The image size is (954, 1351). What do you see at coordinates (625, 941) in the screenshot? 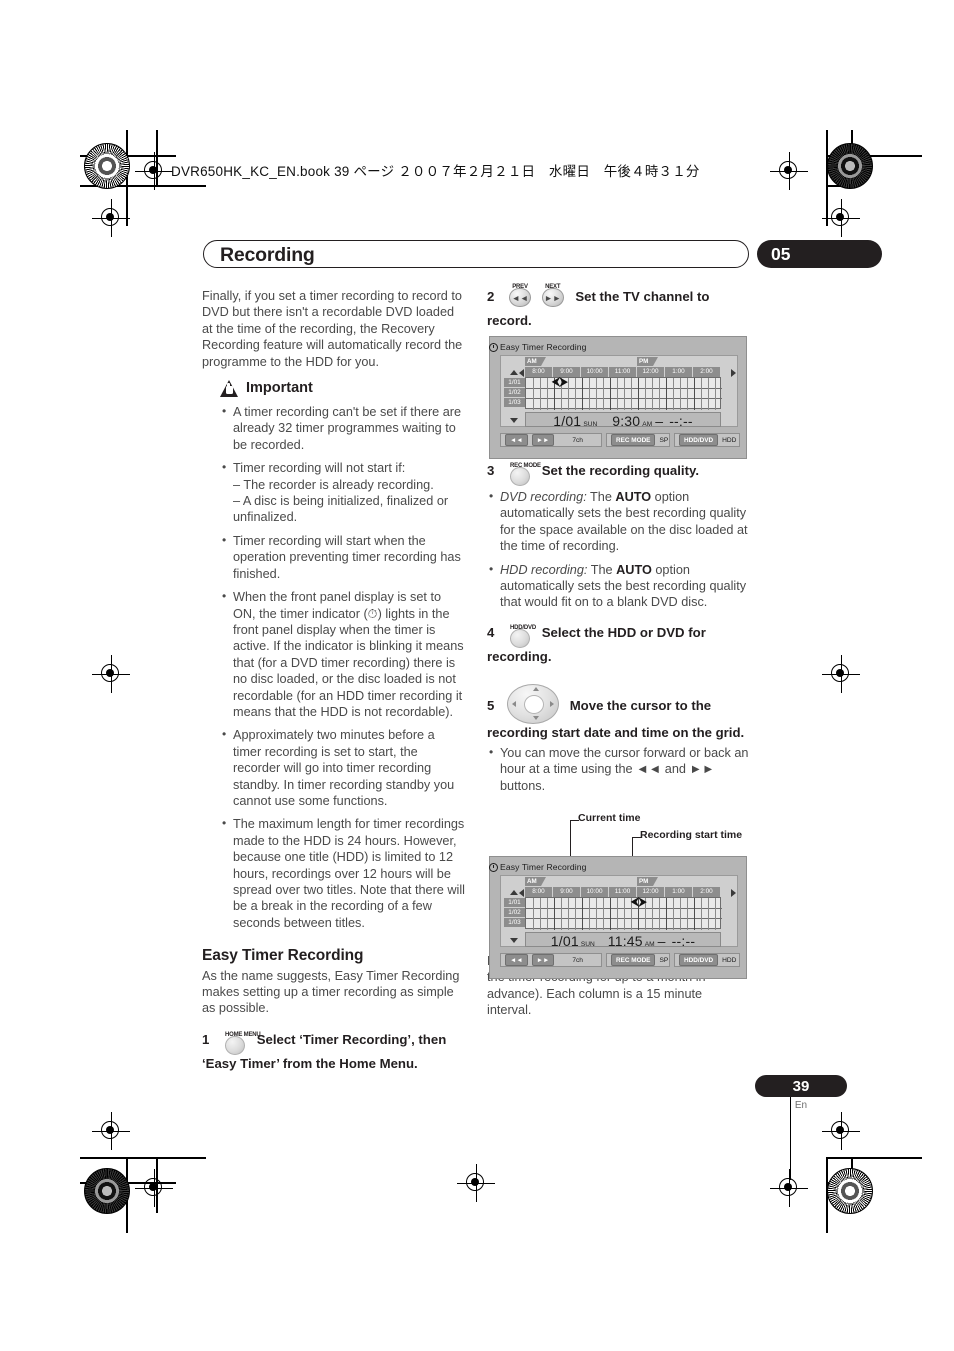
I see `info-time: 11:45` at bounding box center [625, 941].